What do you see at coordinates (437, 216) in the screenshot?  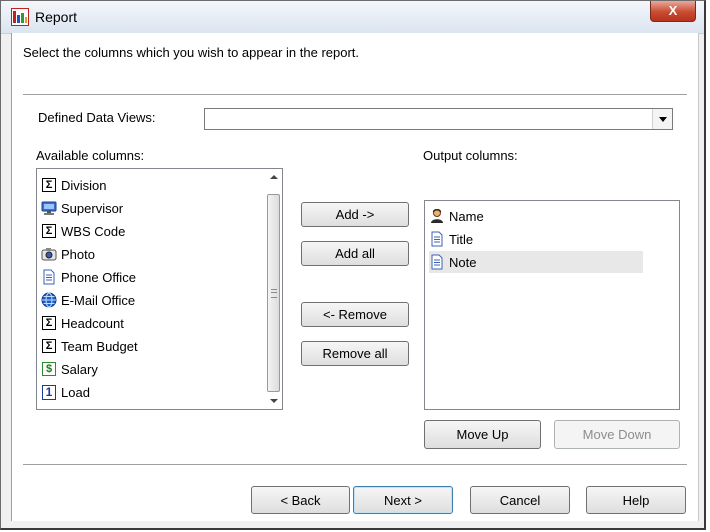 I see `person-icon` at bounding box center [437, 216].